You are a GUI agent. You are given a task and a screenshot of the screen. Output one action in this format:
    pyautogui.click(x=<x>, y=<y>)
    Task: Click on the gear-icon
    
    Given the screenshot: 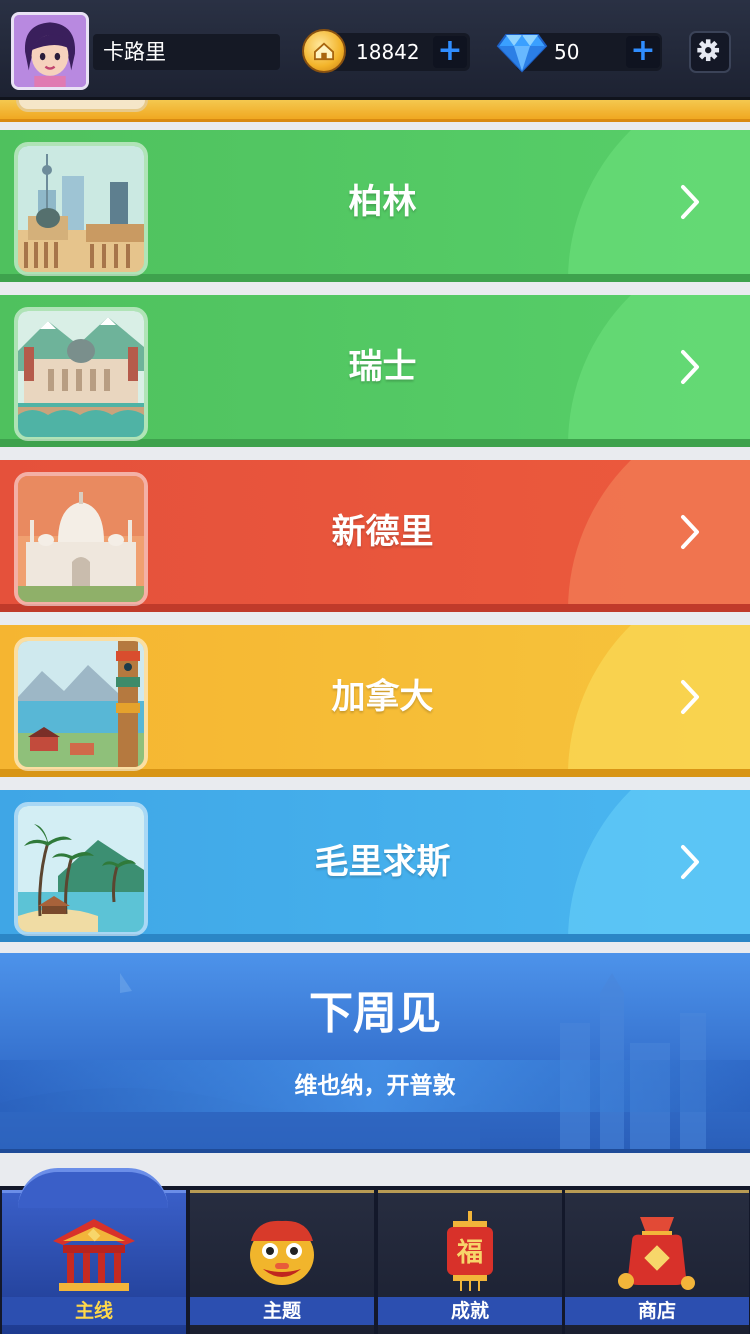 What is the action you would take?
    pyautogui.click(x=708, y=50)
    